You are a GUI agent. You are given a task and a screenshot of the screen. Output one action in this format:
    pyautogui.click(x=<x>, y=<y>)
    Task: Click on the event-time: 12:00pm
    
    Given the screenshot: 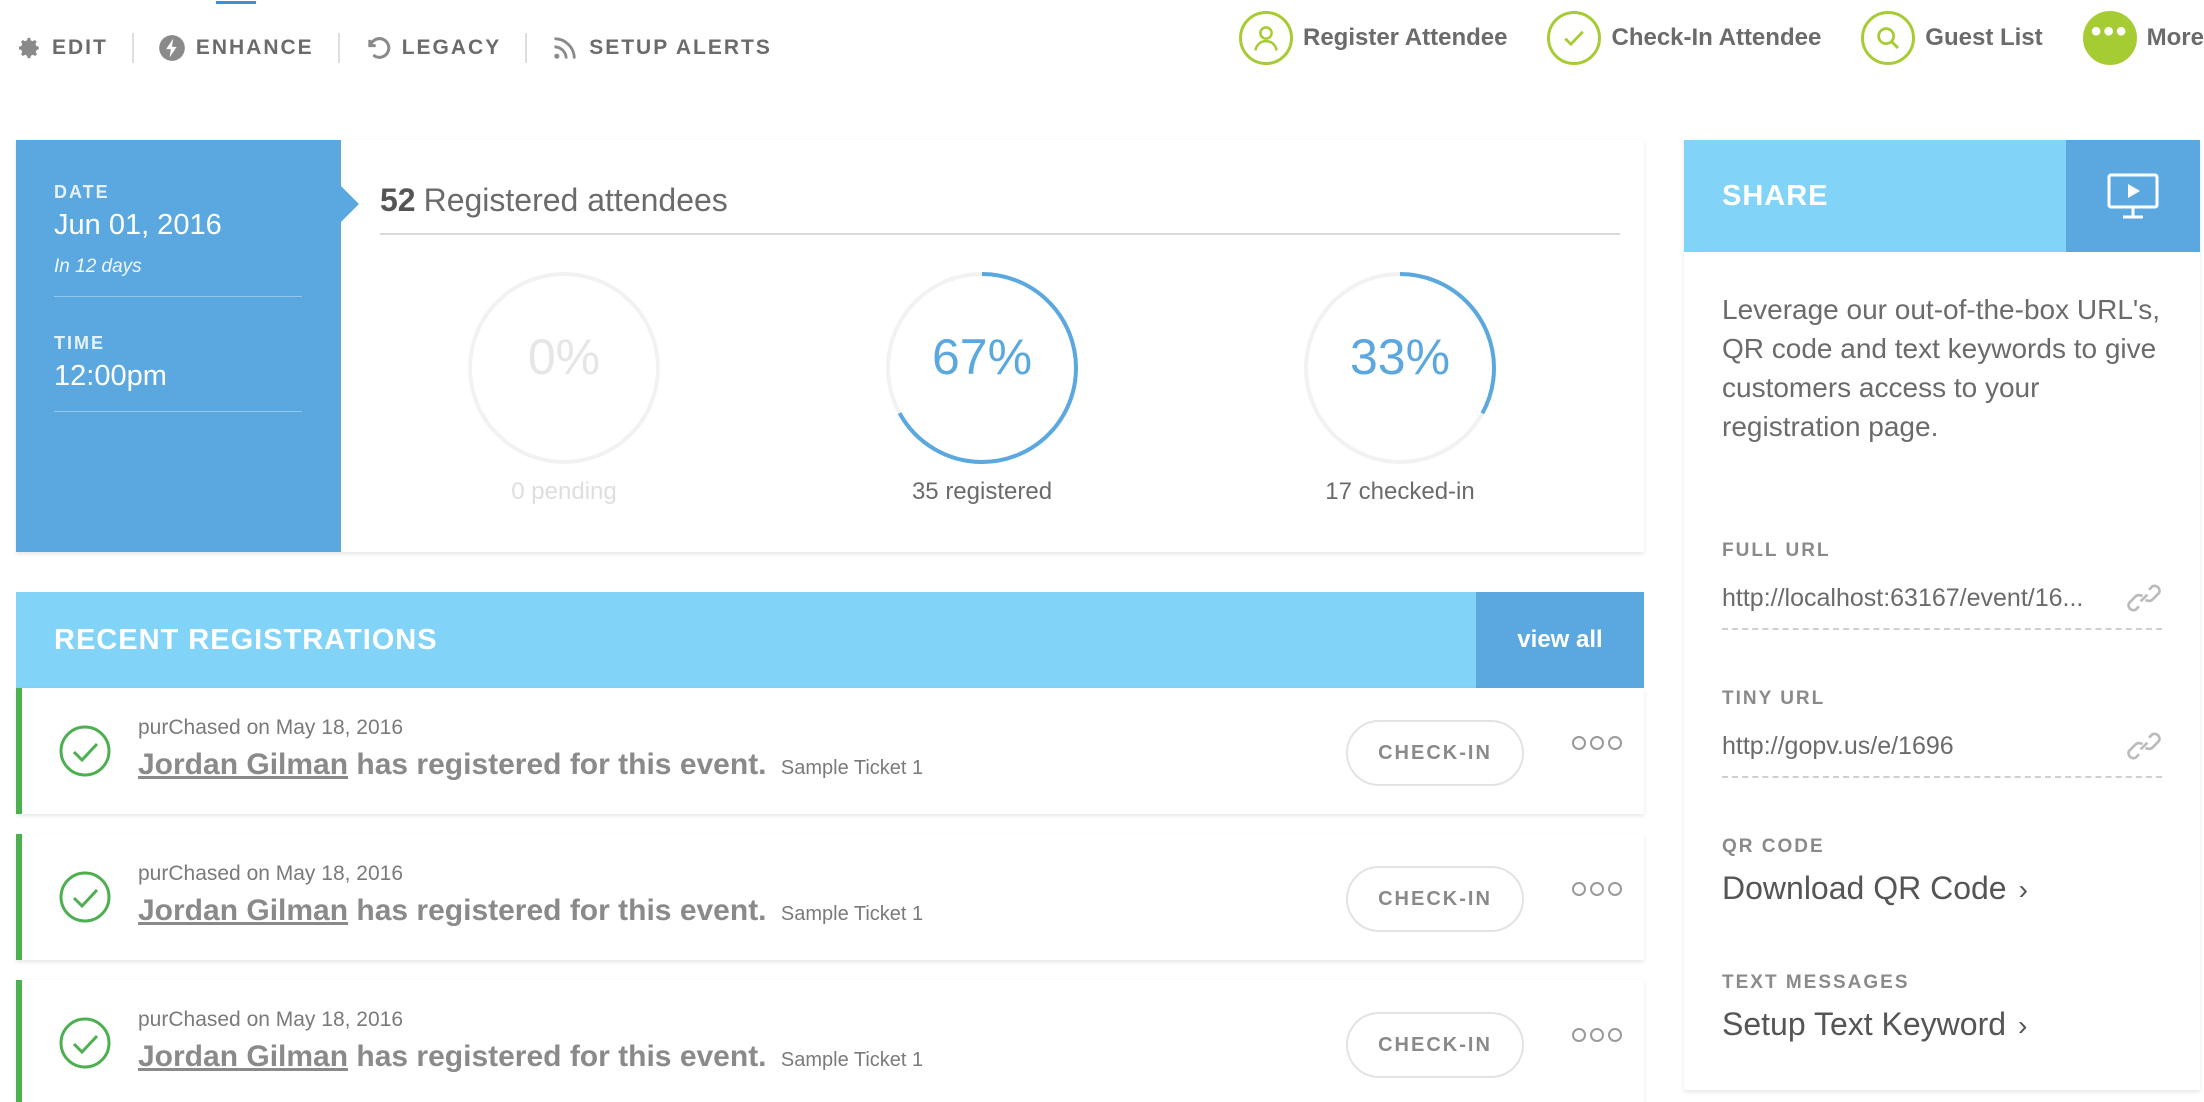 What is the action you would take?
    pyautogui.click(x=110, y=376)
    